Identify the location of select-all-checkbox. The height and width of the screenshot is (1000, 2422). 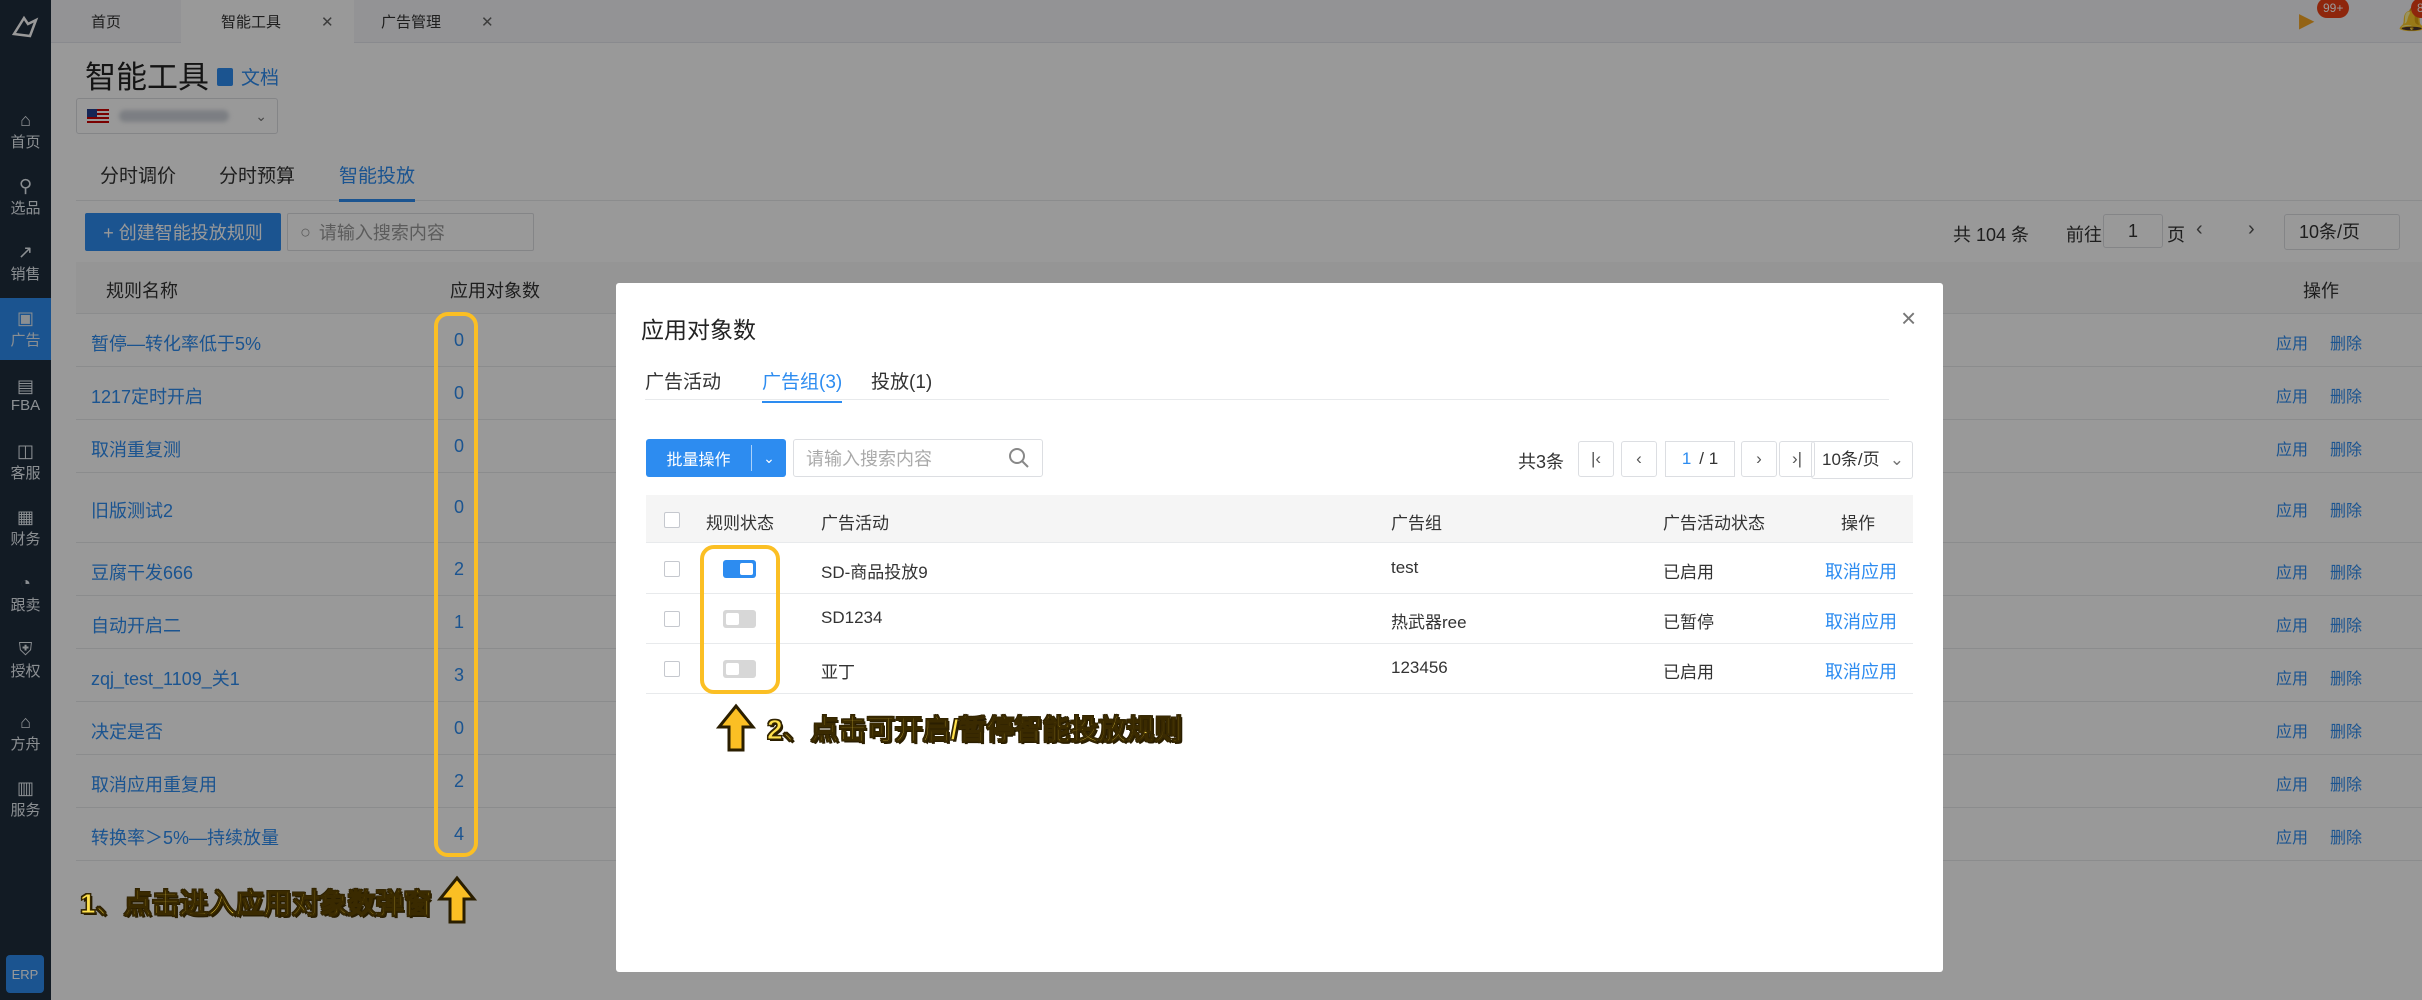
(672, 520).